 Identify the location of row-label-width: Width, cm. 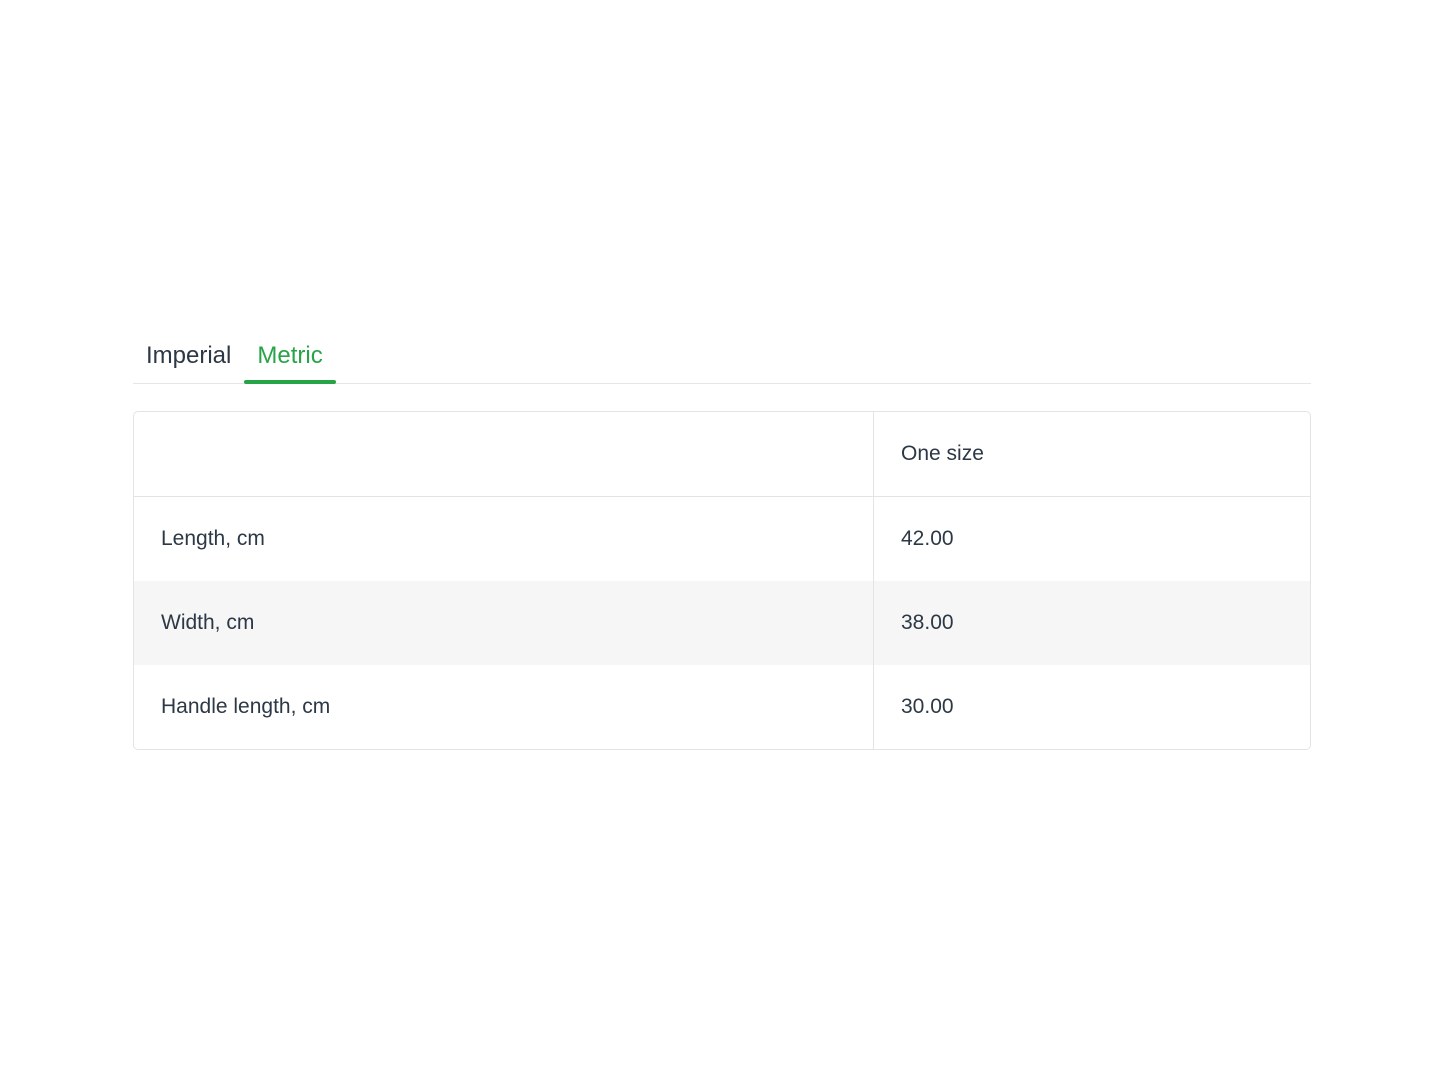
(504, 623).